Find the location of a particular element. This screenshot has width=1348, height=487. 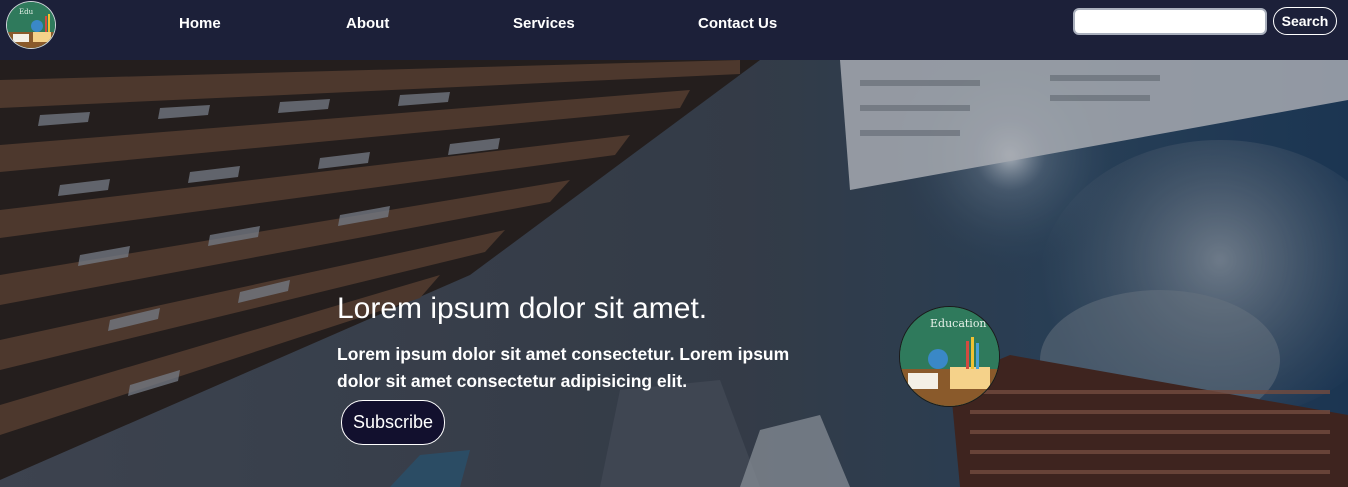

search-button: Search is located at coordinates (1305, 21).